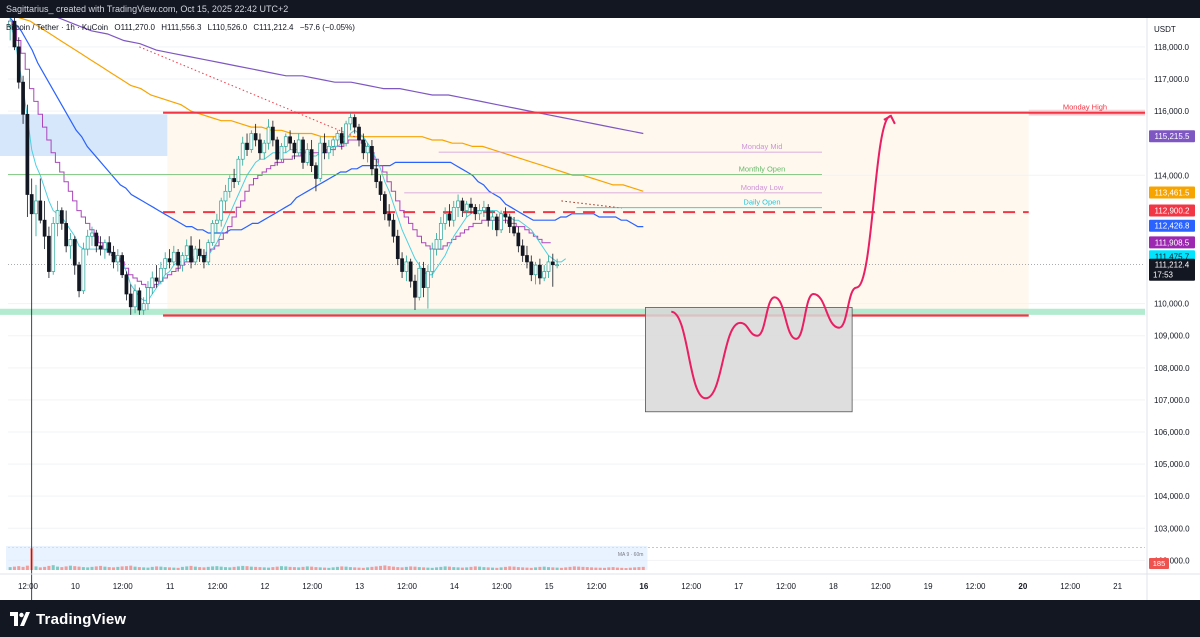 This screenshot has width=1200, height=637. What do you see at coordinates (1159, 563) in the screenshot?
I see `volume-badge: 185` at bounding box center [1159, 563].